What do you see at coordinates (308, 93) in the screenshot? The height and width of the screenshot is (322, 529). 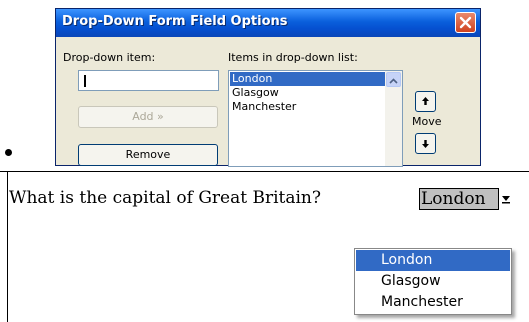 I see `list-item: Glasgow` at bounding box center [308, 93].